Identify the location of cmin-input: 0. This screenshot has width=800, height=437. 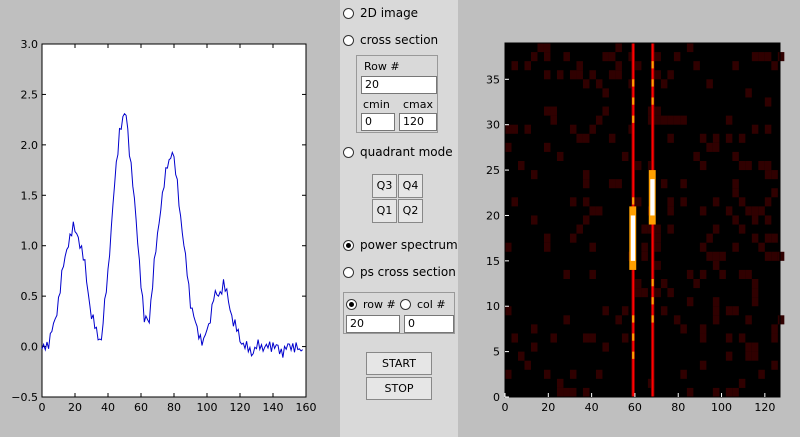
(378, 122).